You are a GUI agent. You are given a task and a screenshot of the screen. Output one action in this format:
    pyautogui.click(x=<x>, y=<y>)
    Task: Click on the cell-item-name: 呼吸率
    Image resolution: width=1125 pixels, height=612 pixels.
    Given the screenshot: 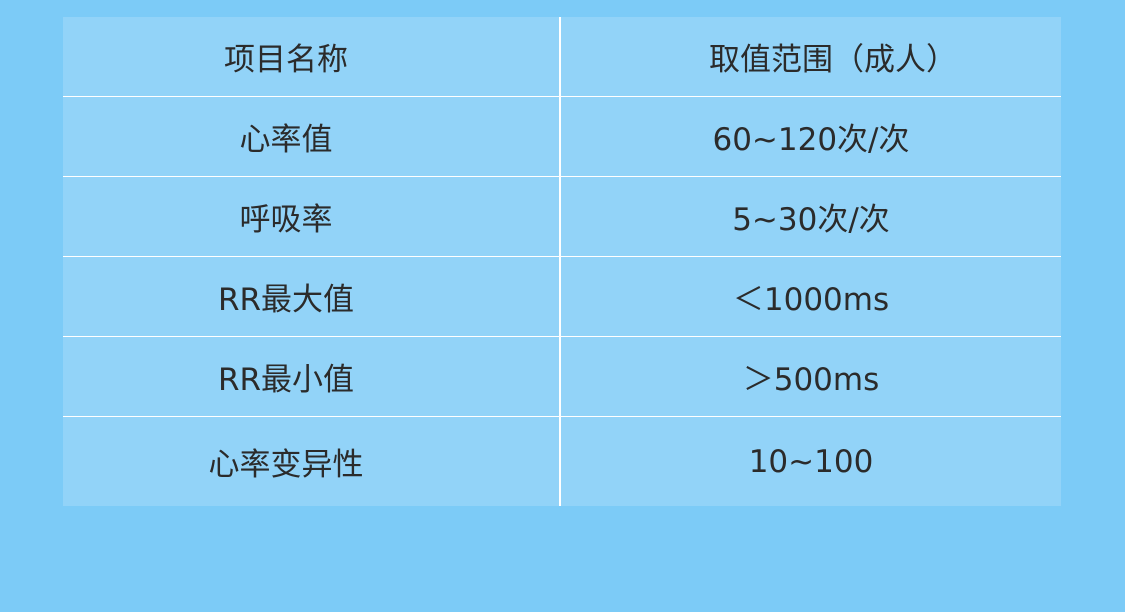 What is the action you would take?
    pyautogui.click(x=312, y=216)
    